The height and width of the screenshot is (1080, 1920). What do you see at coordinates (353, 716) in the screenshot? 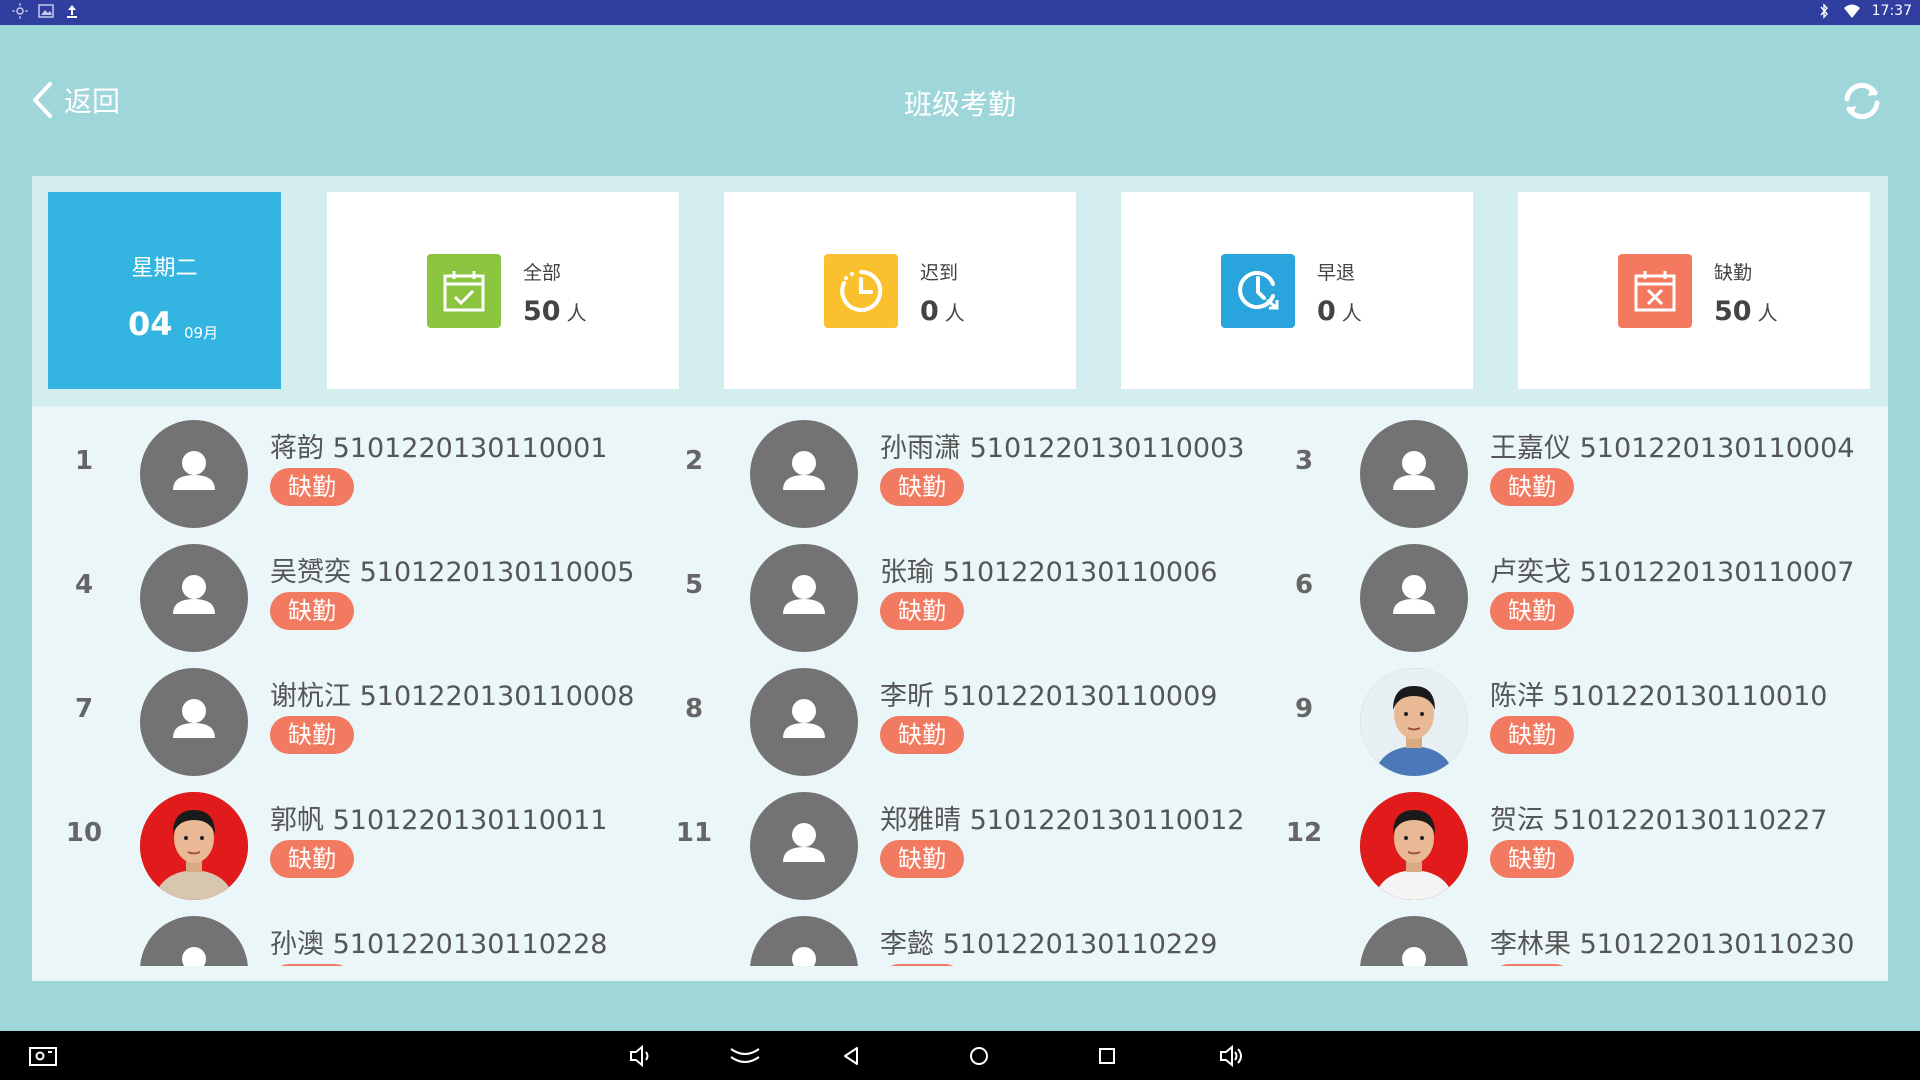
I see `student-item: 7 谢杭江 5101220130110008 缺勤` at bounding box center [353, 716].